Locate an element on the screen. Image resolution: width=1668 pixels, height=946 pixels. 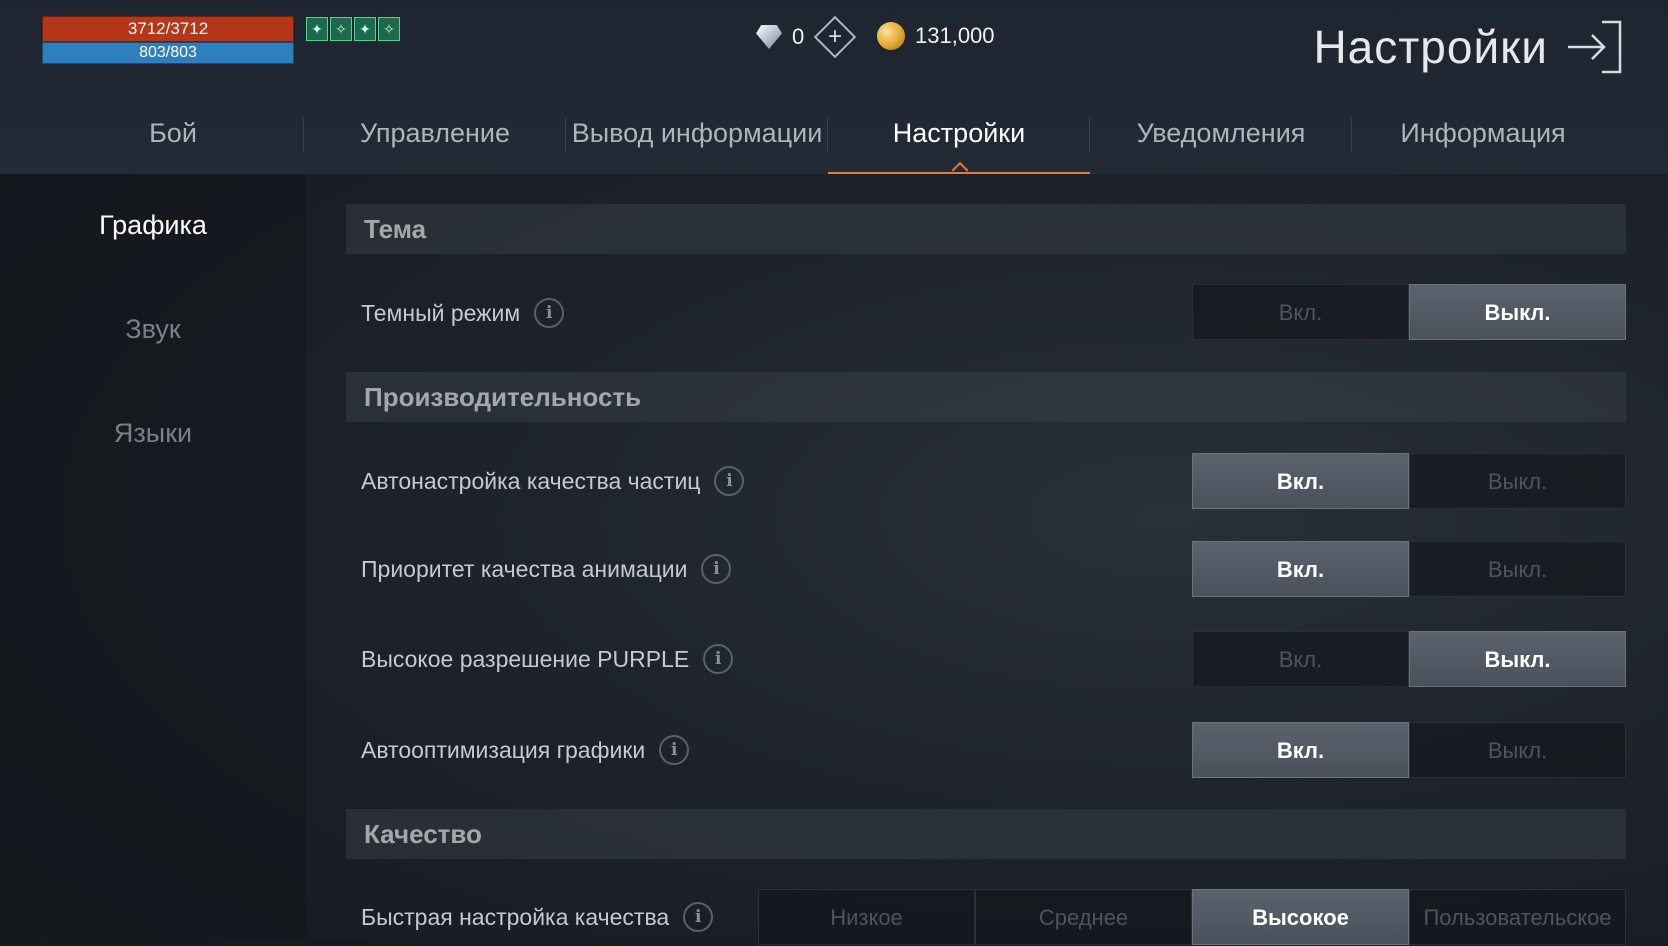
add-gems-button: + is located at coordinates (835, 37).